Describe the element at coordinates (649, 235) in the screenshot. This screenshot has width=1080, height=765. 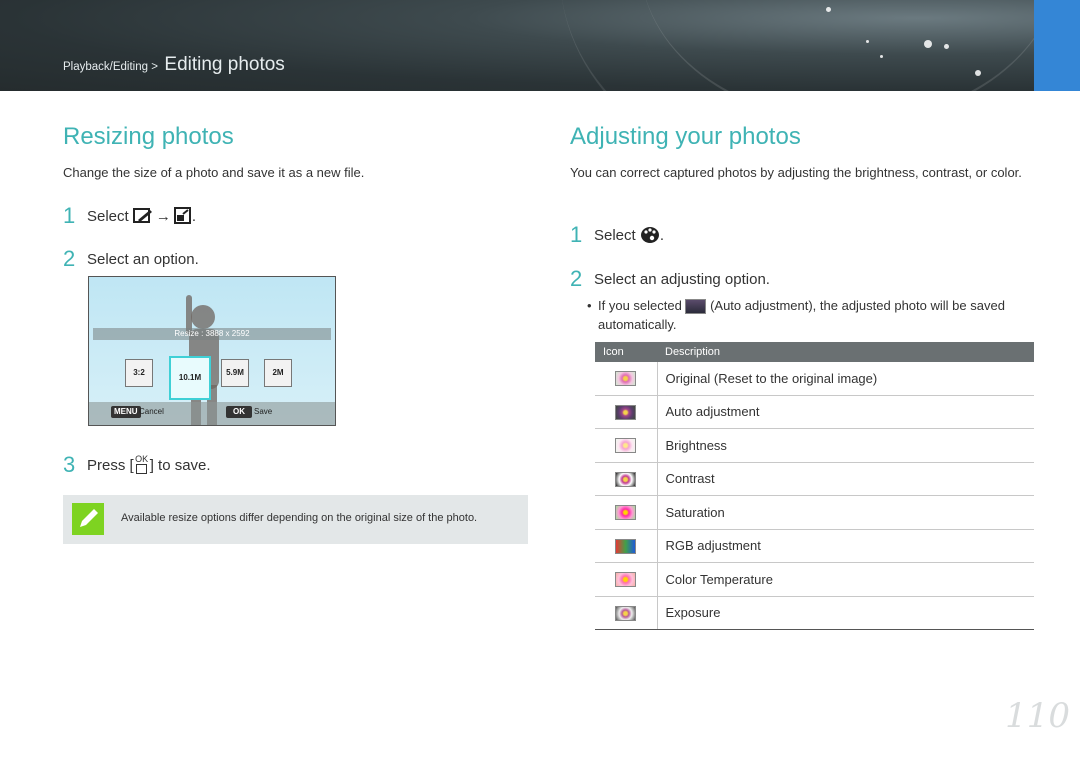
I see `palette-icon` at that location.